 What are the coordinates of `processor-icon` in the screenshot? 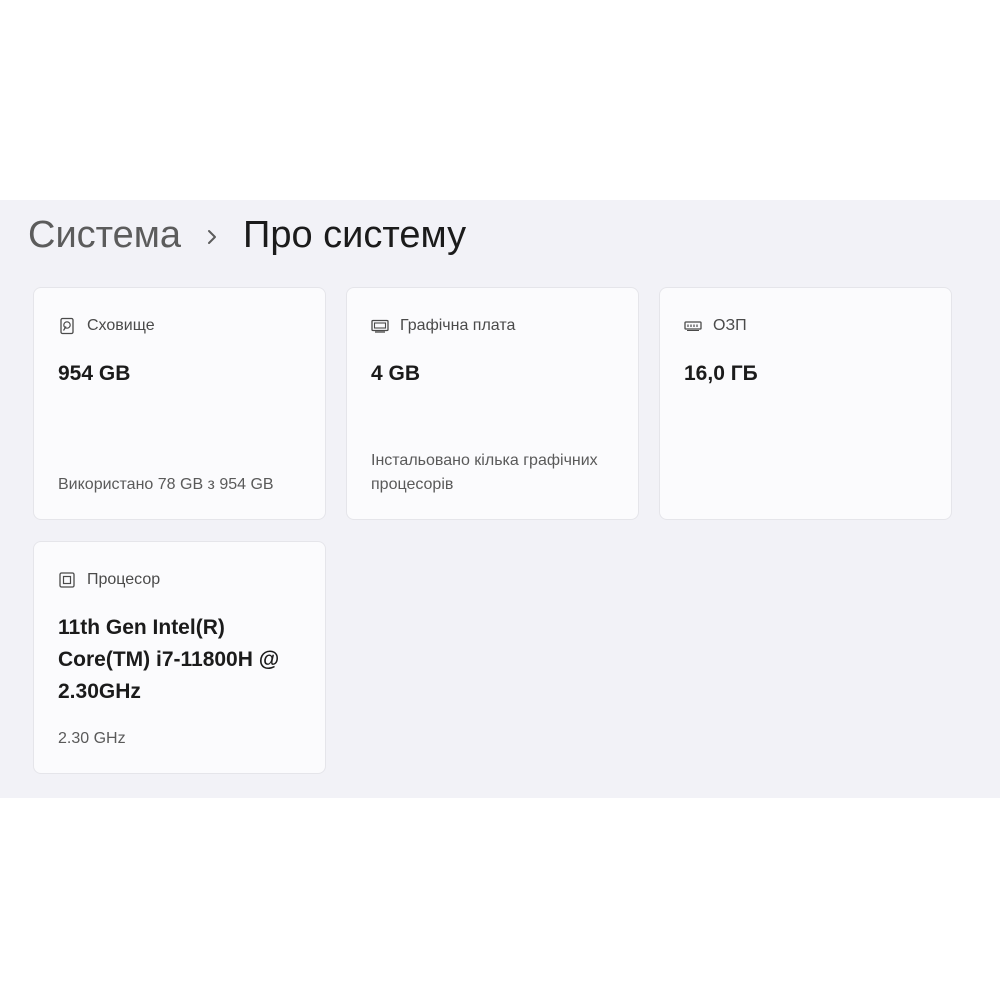 It's located at (67, 580).